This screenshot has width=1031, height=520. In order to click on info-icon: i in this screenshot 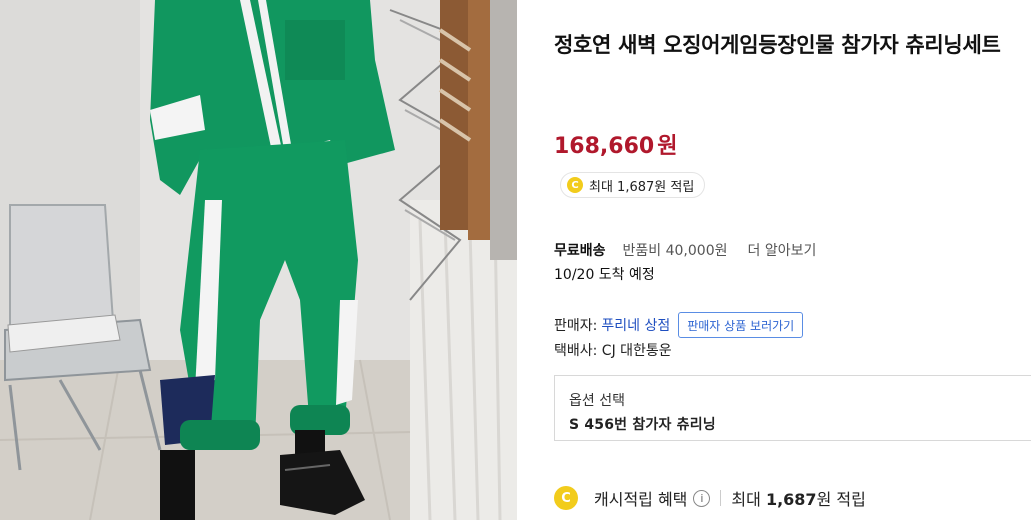, I will do `click(702, 498)`.